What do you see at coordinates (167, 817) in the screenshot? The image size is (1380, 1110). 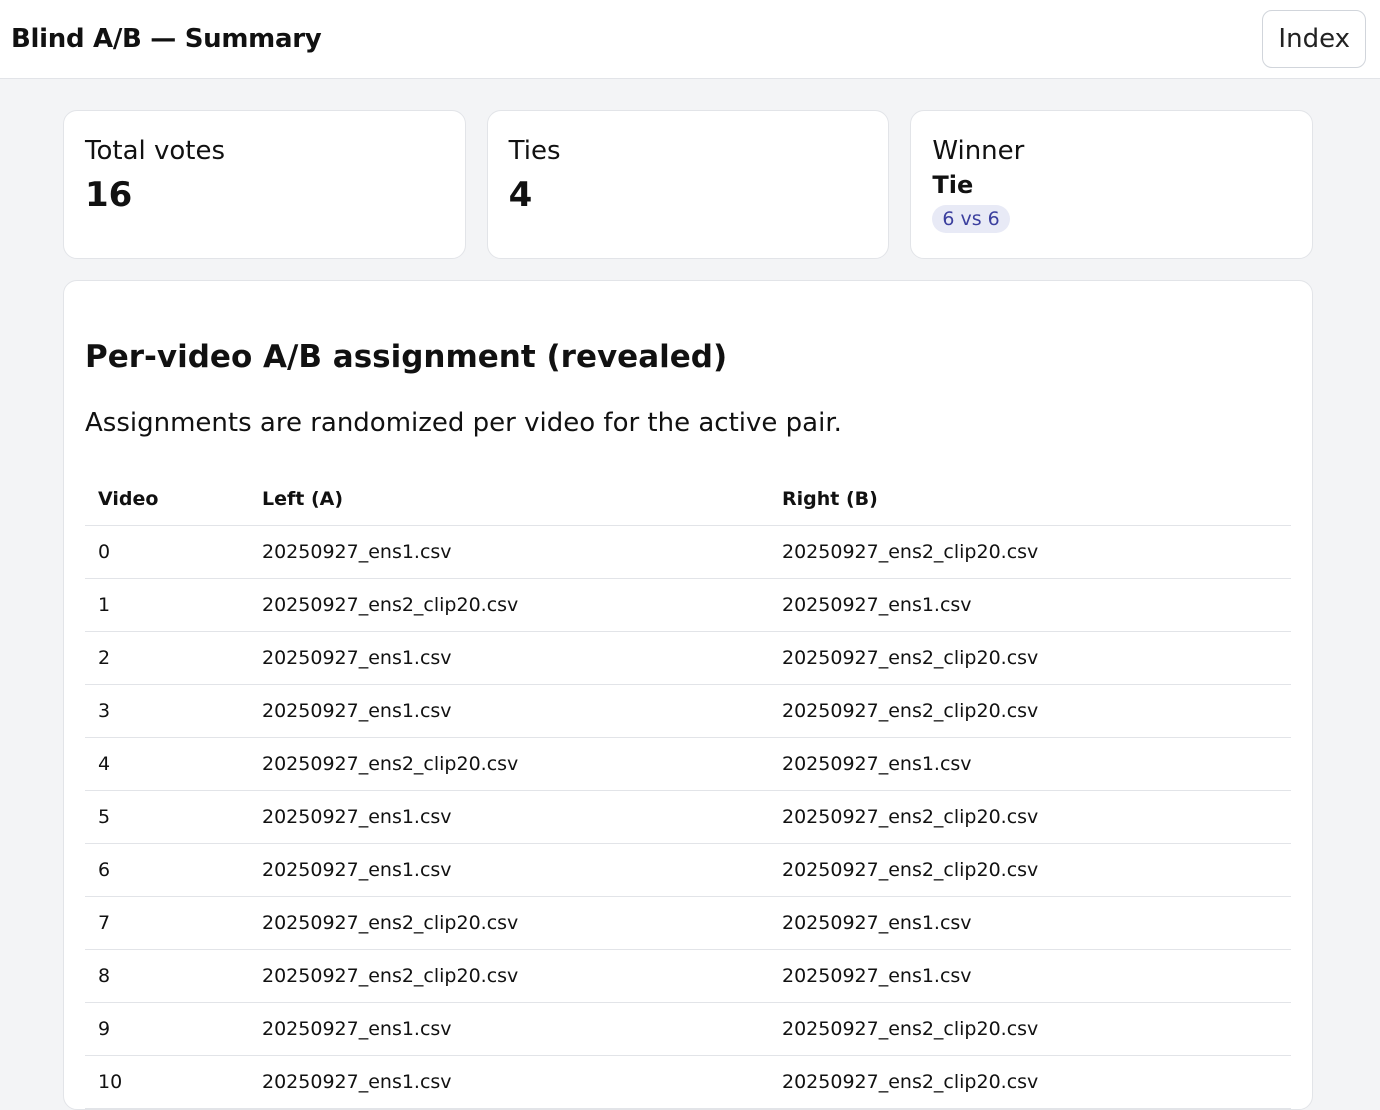 I see `video-index-cell: 5` at bounding box center [167, 817].